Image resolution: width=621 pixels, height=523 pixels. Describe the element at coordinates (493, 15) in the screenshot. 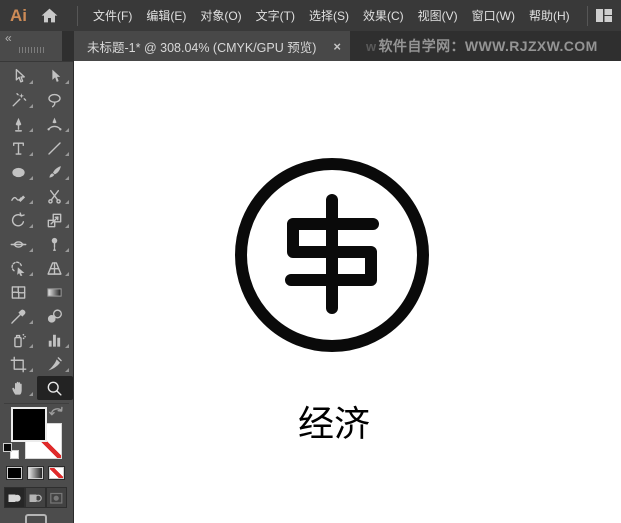

I see `menu-item: 窗口(W)` at that location.